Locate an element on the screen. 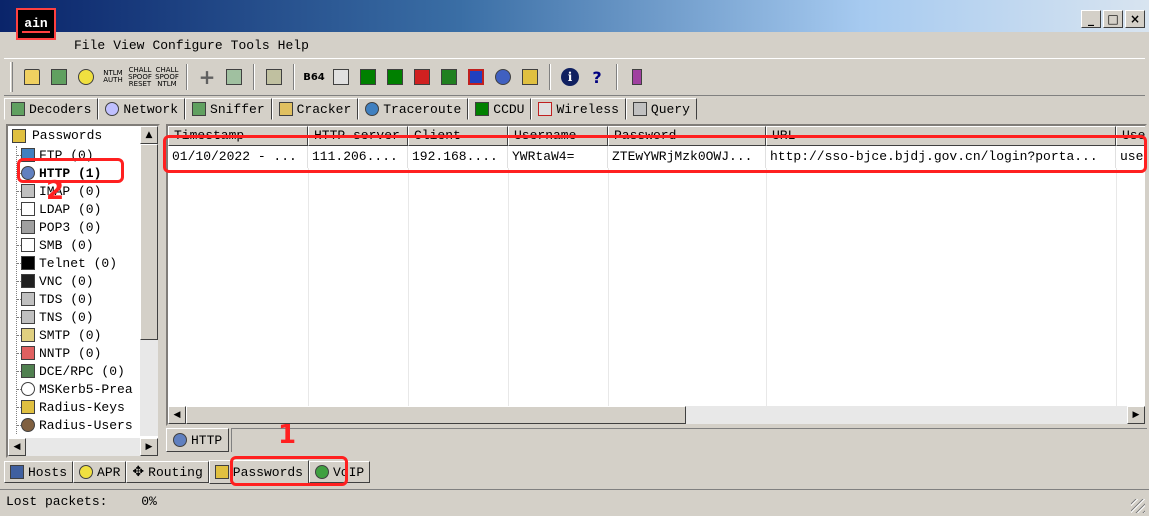  certificate-button is located at coordinates (274, 77).